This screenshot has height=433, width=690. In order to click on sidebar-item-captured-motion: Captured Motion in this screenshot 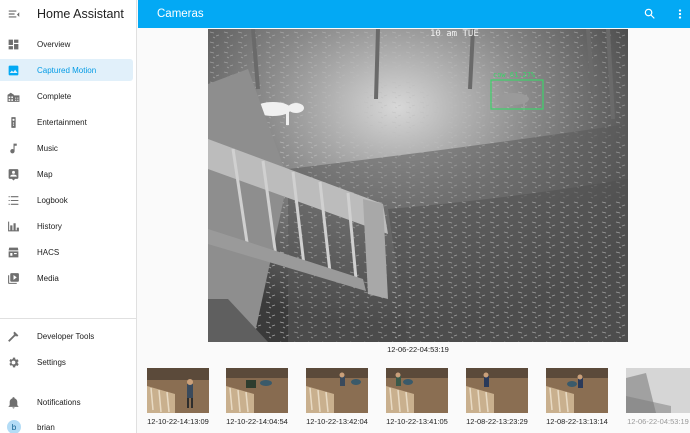, I will do `click(66, 70)`.